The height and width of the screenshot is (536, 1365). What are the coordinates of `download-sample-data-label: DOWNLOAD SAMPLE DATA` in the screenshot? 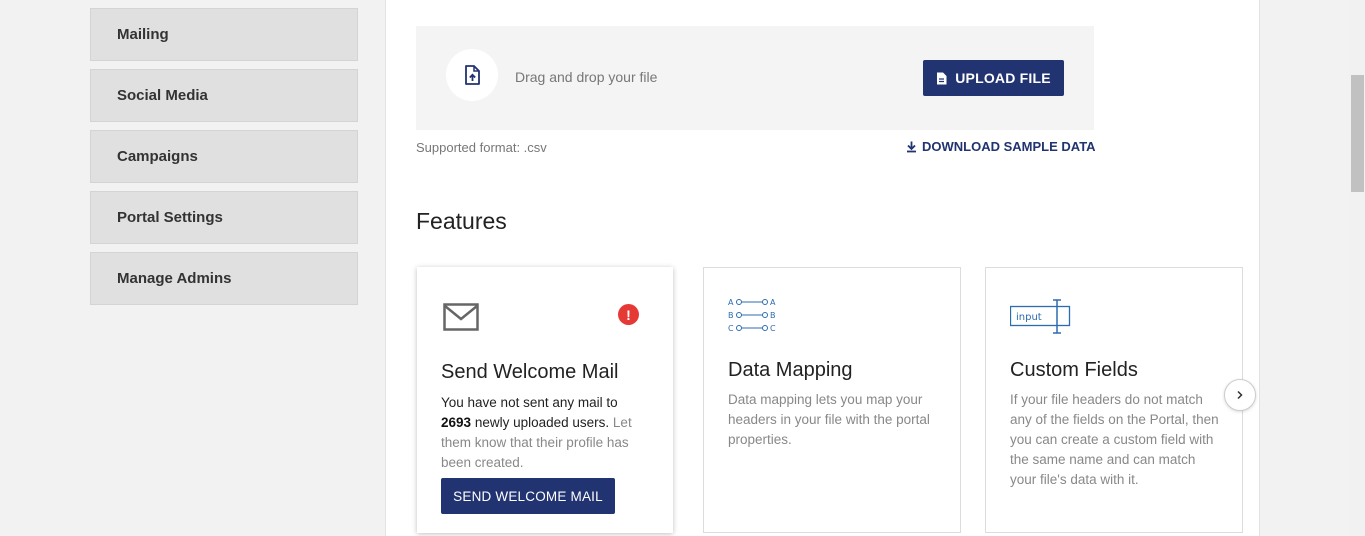 It's located at (1009, 146).